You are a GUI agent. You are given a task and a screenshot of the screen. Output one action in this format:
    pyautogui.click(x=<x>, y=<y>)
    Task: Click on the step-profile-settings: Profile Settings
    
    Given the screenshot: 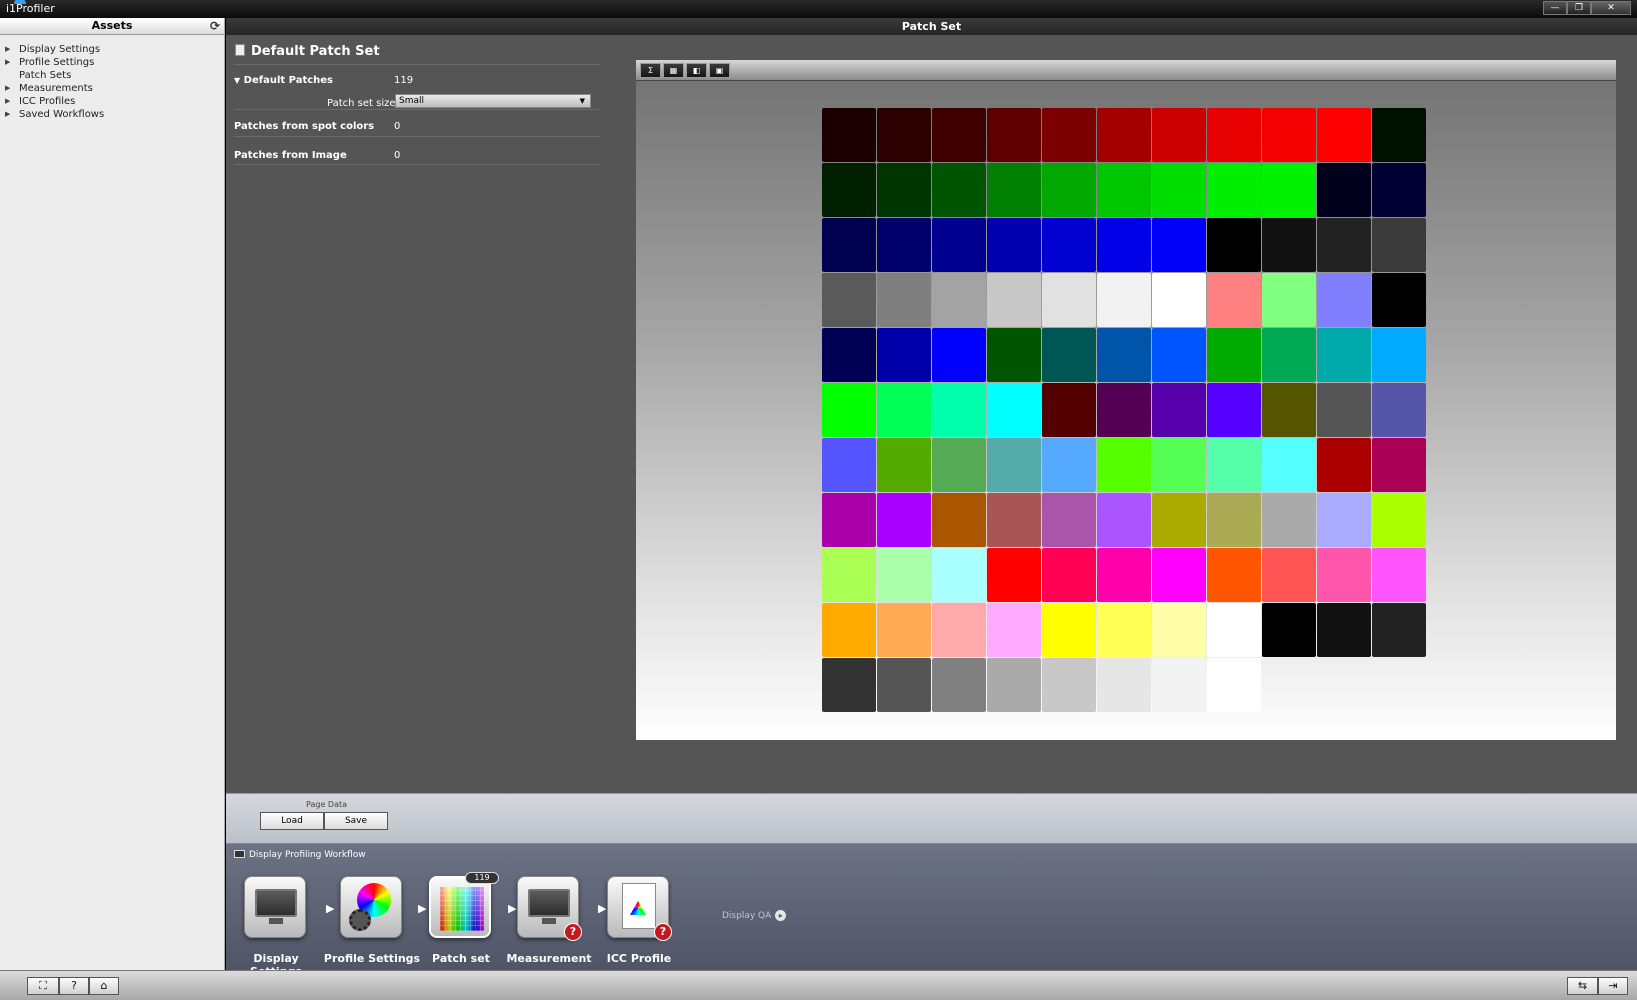 What is the action you would take?
    pyautogui.click(x=372, y=922)
    